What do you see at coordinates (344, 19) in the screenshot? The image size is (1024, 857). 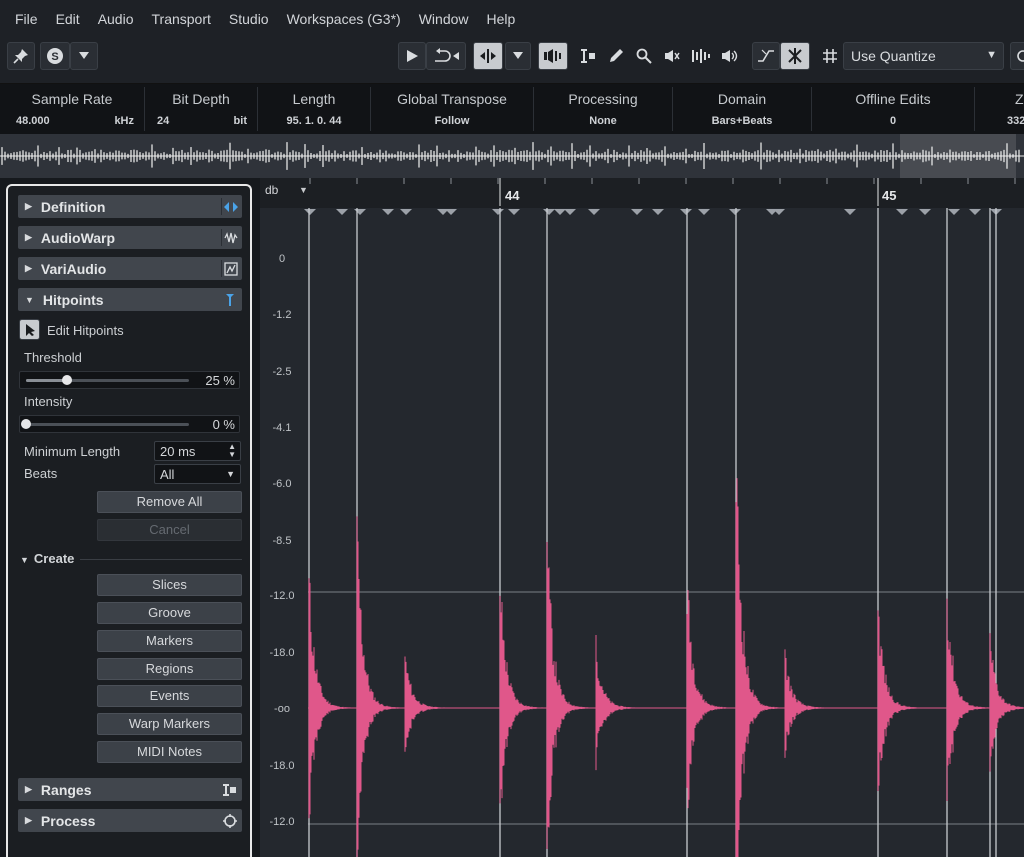 I see `menu-workspaces: Workspaces (G3*)` at bounding box center [344, 19].